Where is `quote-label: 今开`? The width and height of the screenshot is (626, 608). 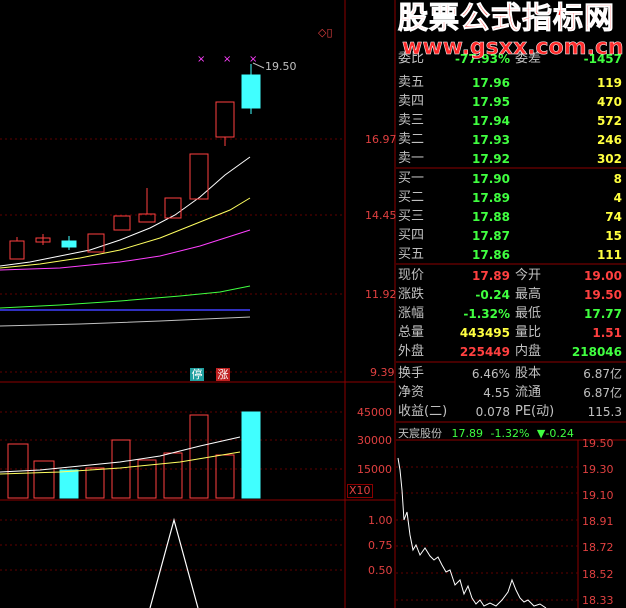 quote-label: 今开 is located at coordinates (528, 275).